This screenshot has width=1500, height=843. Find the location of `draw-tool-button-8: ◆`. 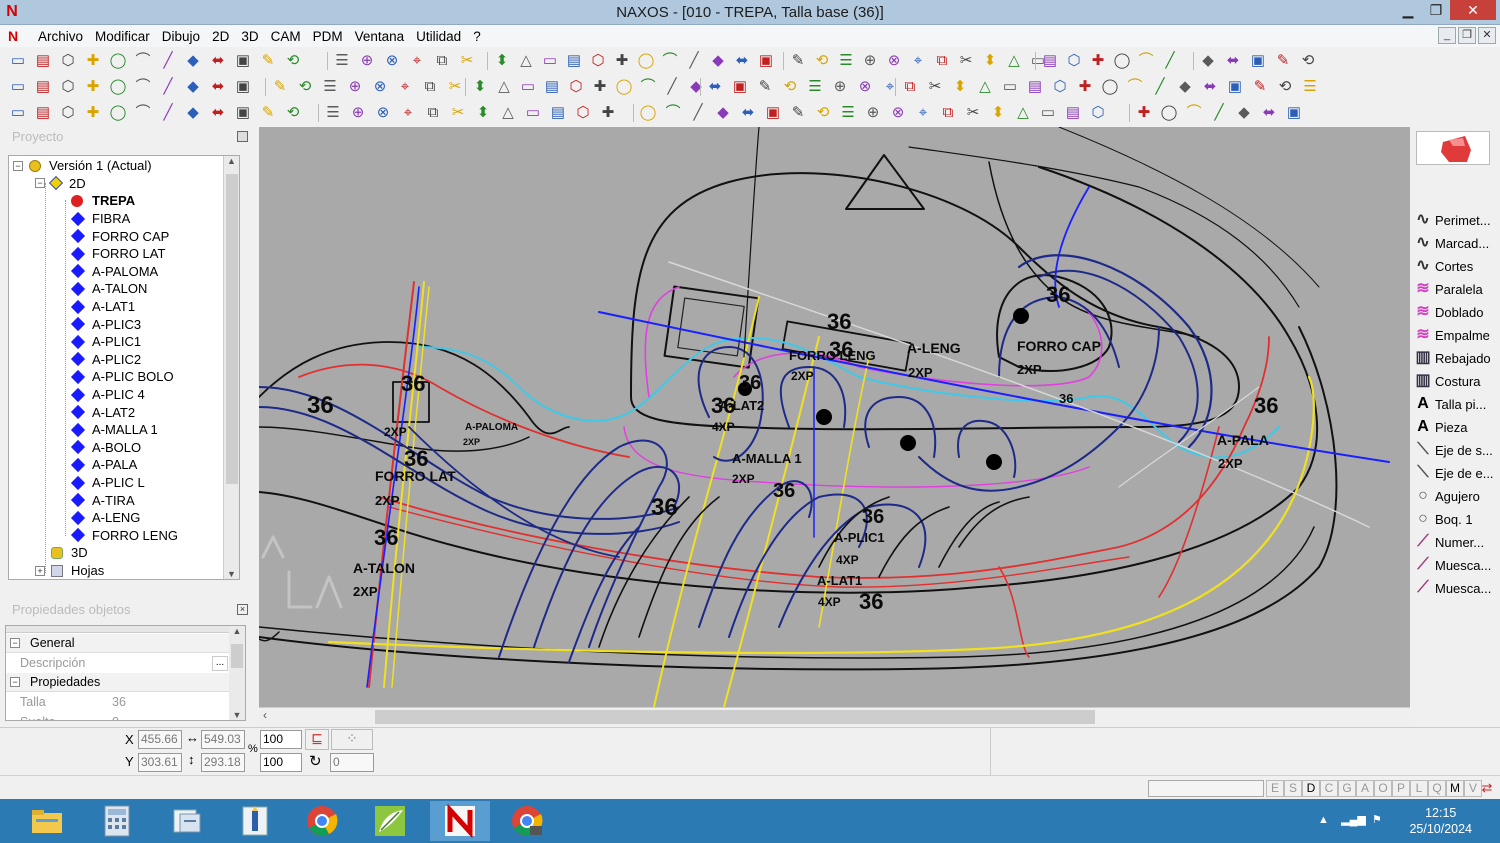

draw-tool-button-8: ◆ is located at coordinates (193, 87).